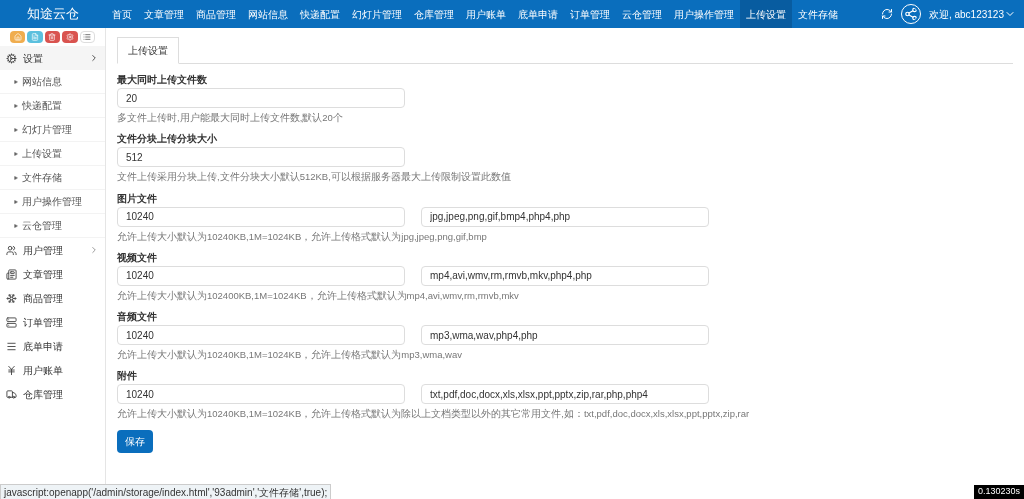 This screenshot has height=499, width=1024. What do you see at coordinates (290, 355) in the screenshot?
I see `help-text: 允许上传大小默认为10240KB,1M=1024KB，允许上传格式默认为mp3,wma,wav` at bounding box center [290, 355].